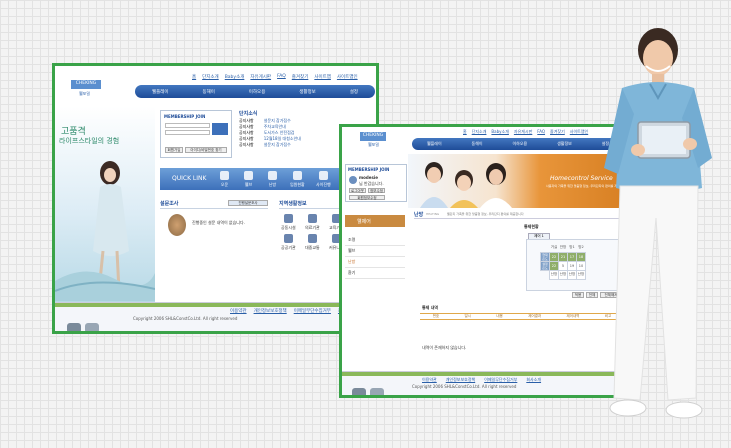  What do you see at coordinates (376, 190) in the screenshot?
I see `edit-info-button: 정보수정` at bounding box center [376, 190].